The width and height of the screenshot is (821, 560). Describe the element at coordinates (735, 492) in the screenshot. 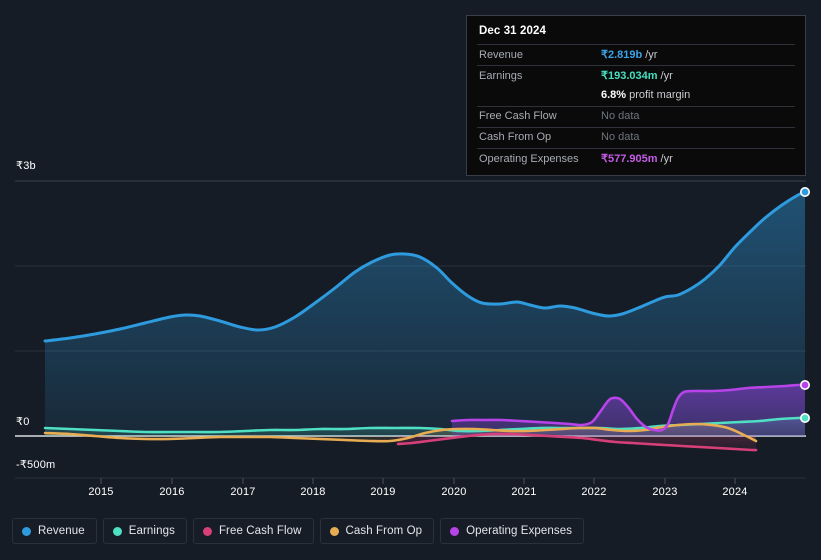

I see `x-axis-label: 2024` at that location.